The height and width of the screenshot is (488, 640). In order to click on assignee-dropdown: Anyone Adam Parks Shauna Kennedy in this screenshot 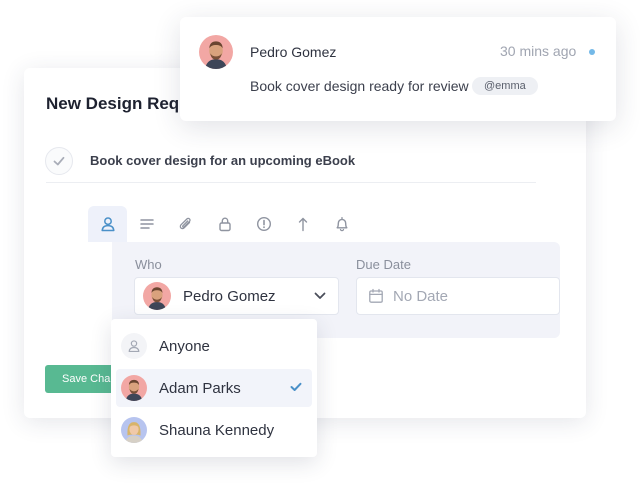, I will do `click(214, 388)`.